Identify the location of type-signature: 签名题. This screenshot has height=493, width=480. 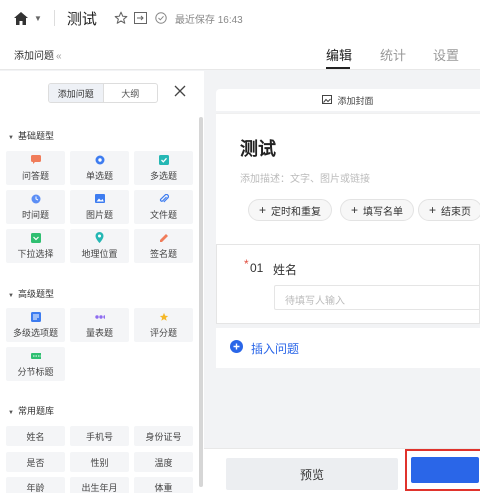
(163, 246).